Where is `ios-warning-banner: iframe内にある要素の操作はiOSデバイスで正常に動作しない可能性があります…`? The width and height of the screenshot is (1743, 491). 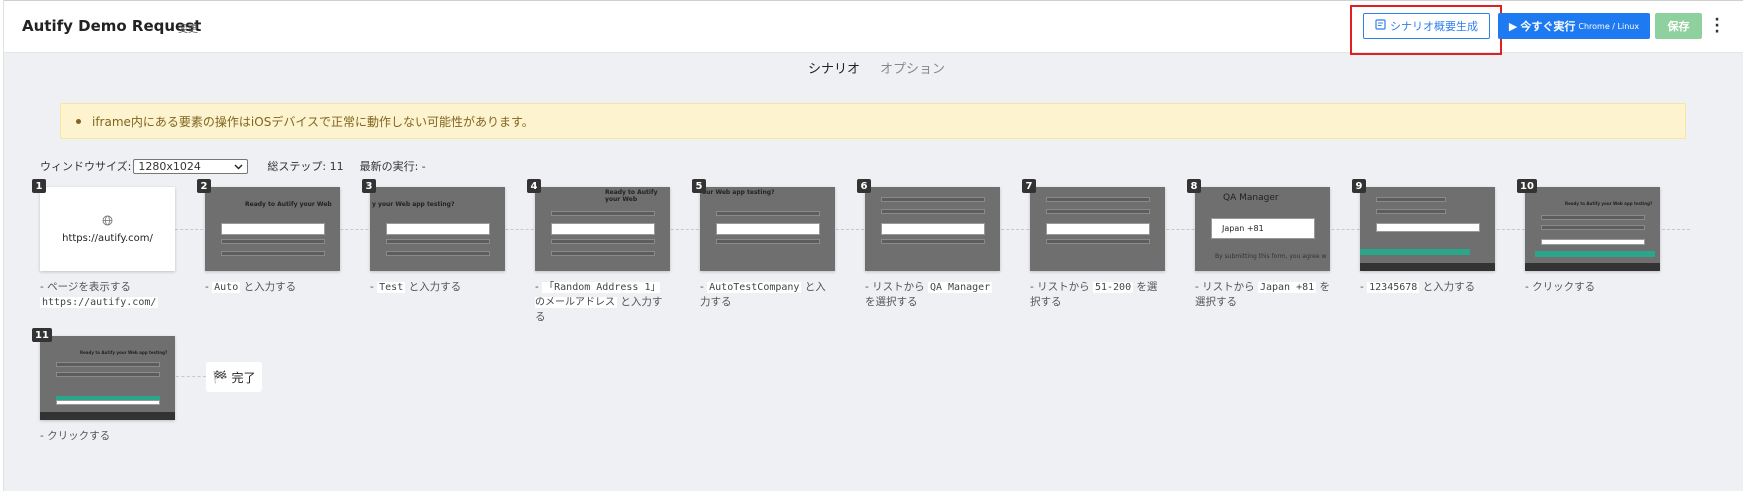 ios-warning-banner: iframe内にある要素の操作はiOSデバイスで正常に動作しない可能性があります… is located at coordinates (873, 121).